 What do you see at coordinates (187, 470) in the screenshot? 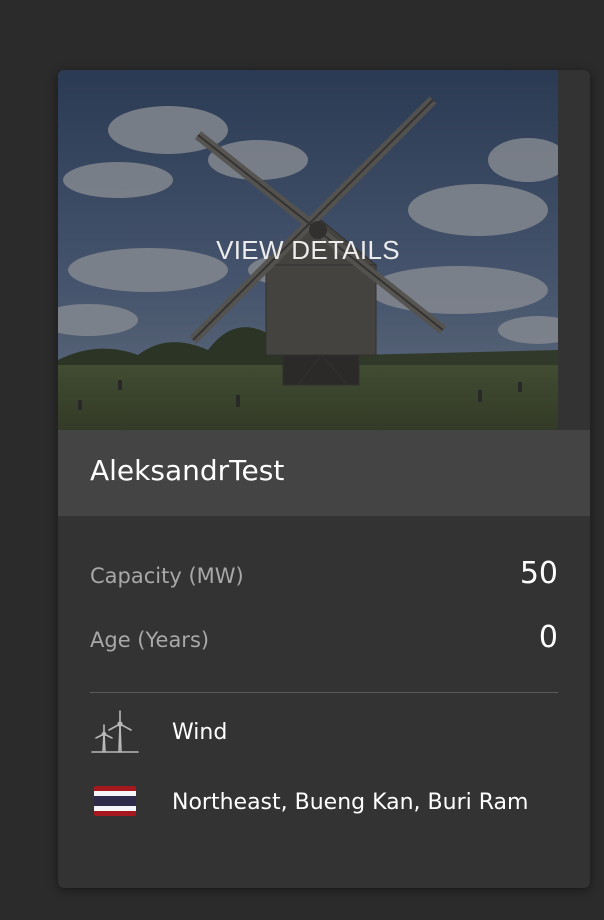
I see `project-title: AleksandrTest` at bounding box center [187, 470].